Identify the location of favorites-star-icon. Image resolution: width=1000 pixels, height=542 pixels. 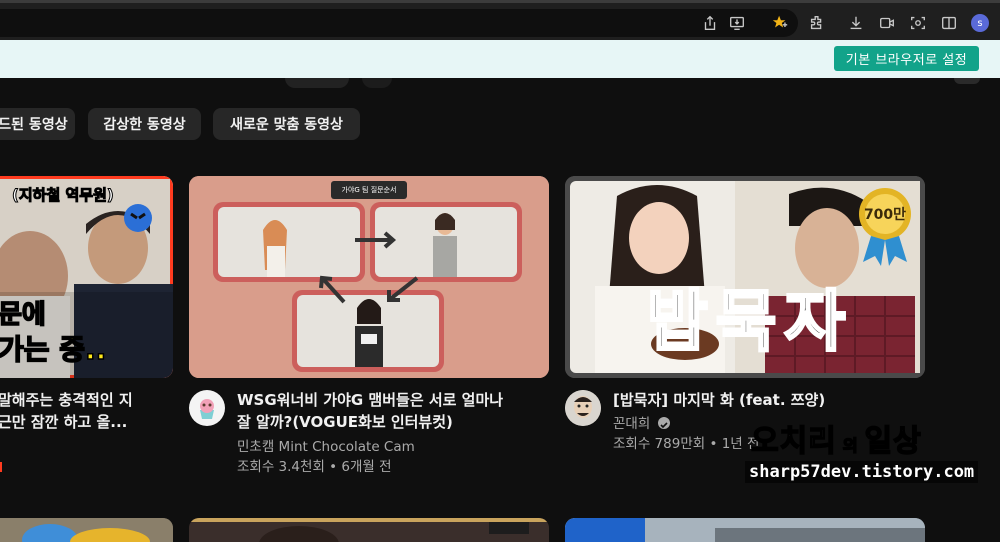
(780, 23).